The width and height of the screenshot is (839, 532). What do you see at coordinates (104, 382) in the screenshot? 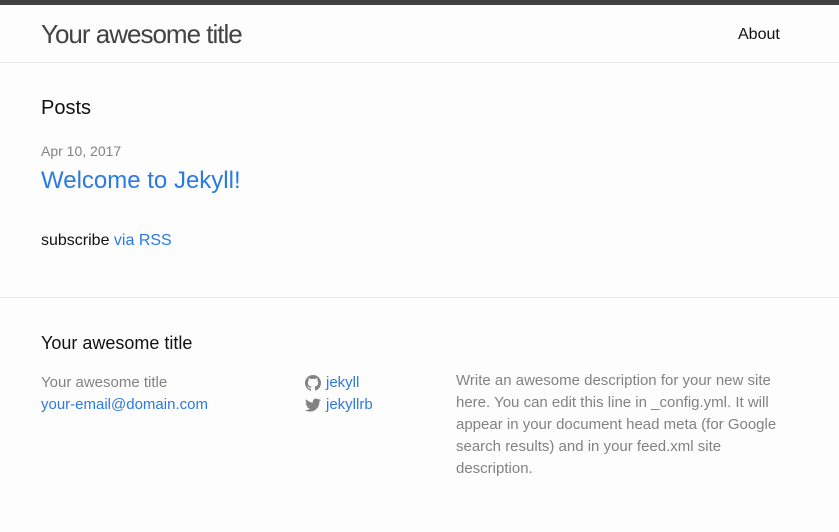
I see `footer-site-name: Your awesome title` at bounding box center [104, 382].